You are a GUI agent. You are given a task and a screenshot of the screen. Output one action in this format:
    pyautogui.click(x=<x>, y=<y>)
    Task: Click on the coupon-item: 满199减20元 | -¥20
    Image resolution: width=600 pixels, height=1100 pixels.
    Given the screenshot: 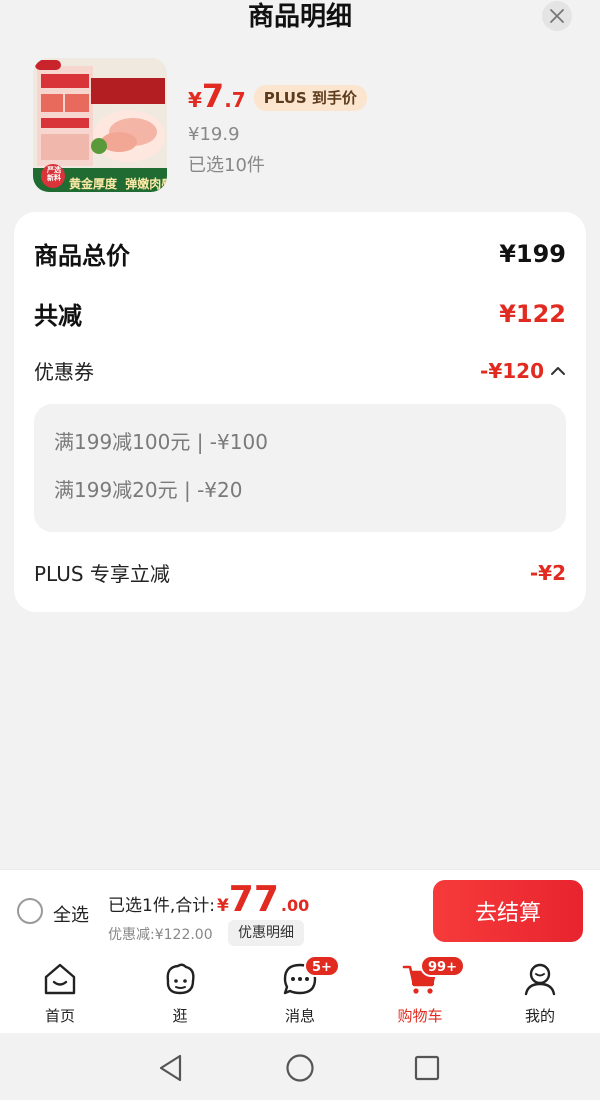 What is the action you would take?
    pyautogui.click(x=148, y=490)
    